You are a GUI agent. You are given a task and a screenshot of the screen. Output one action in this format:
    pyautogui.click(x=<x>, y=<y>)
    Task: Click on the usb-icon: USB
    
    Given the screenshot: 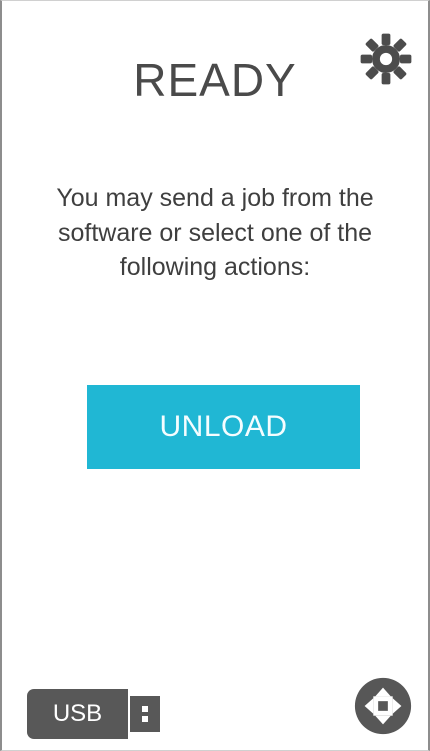 What is the action you would take?
    pyautogui.click(x=77, y=714)
    